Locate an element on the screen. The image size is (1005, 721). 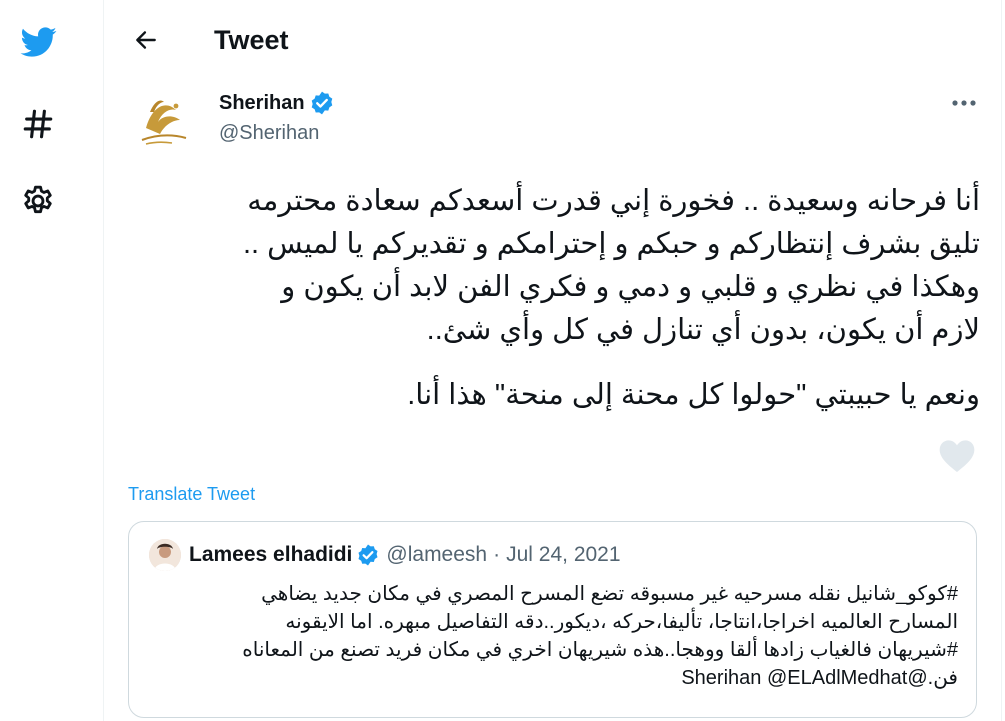
quoted-tweet-header: Lamees elhadidi @lameesh · Jul 24, 2021 is located at coordinates (405, 555).